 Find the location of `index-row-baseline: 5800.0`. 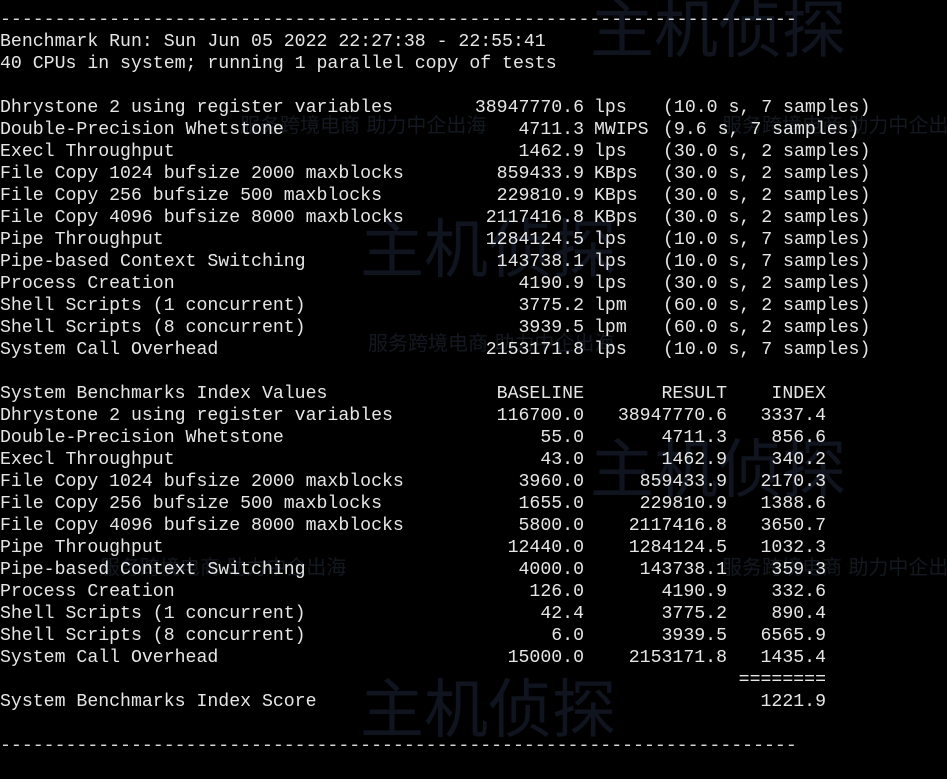

index-row-baseline: 5800.0 is located at coordinates (551, 526).